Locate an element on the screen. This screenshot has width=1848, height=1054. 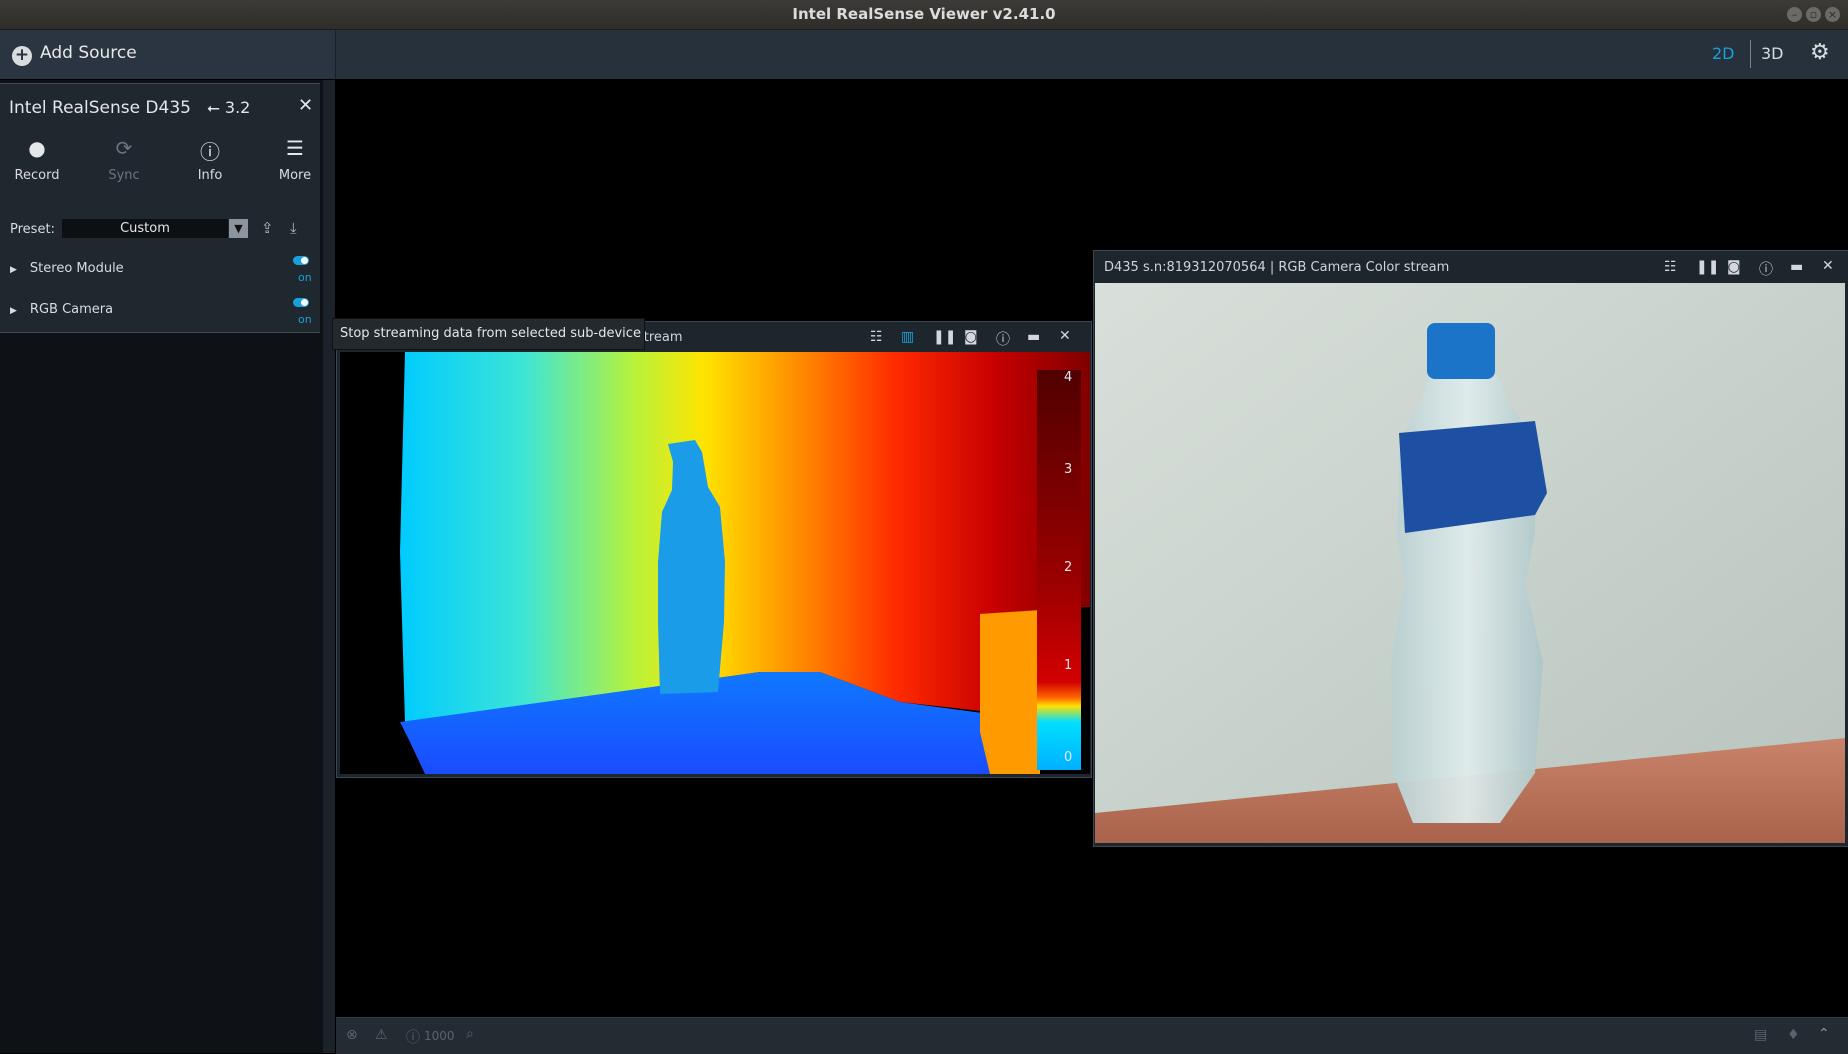
minimize-icon: – is located at coordinates (1794, 14).